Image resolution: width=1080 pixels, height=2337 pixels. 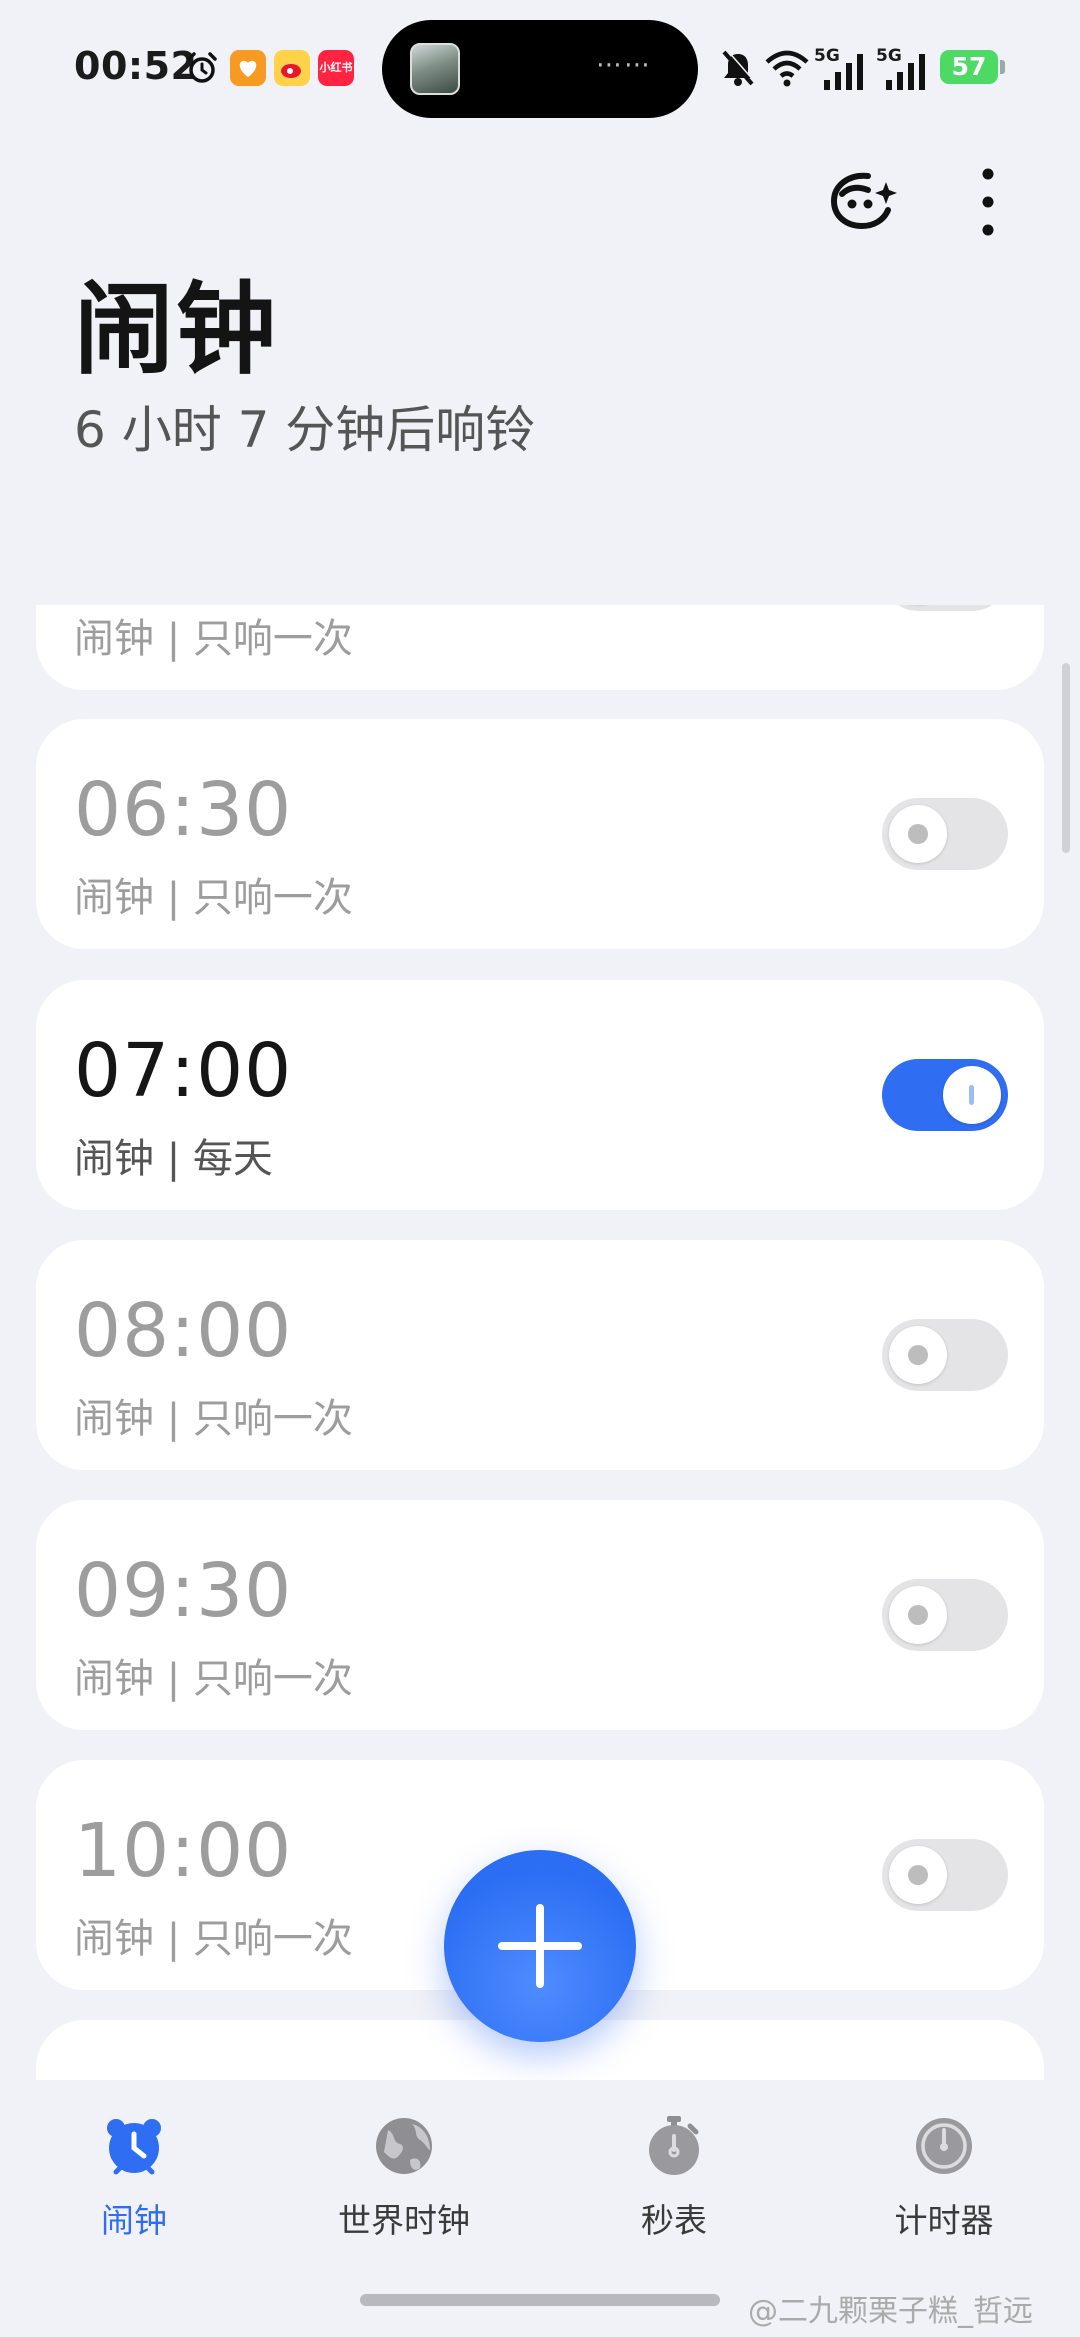 I want to click on add-alarm-button, so click(x=540, y=1946).